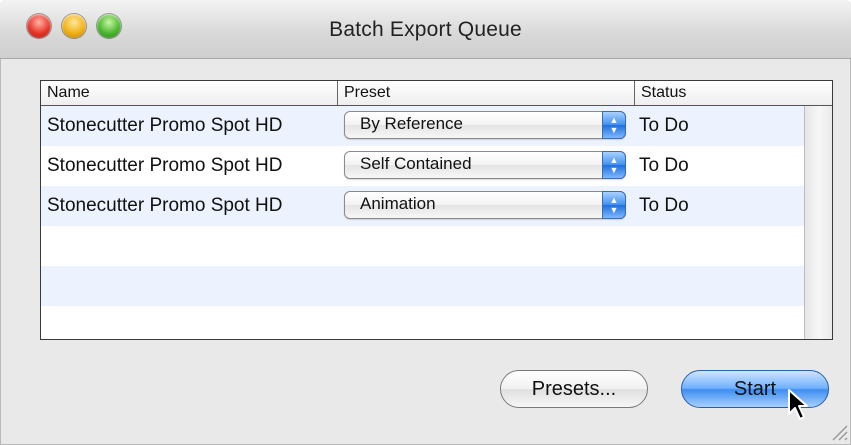  What do you see at coordinates (411, 123) in the screenshot?
I see `preset-popup-label: By Reference` at bounding box center [411, 123].